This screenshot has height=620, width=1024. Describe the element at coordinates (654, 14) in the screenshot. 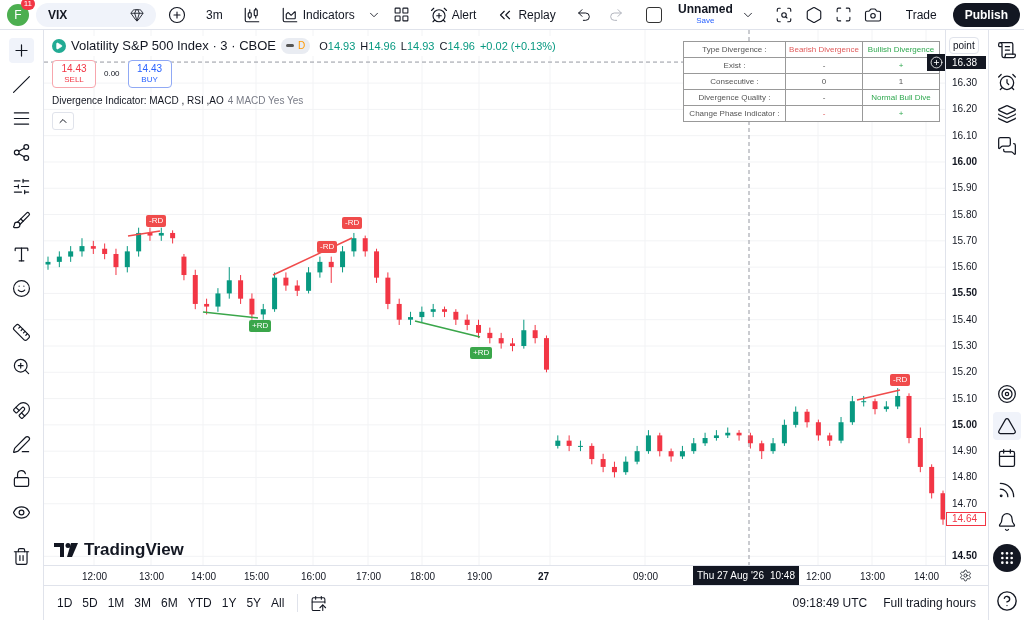

I see `checkbox` at that location.